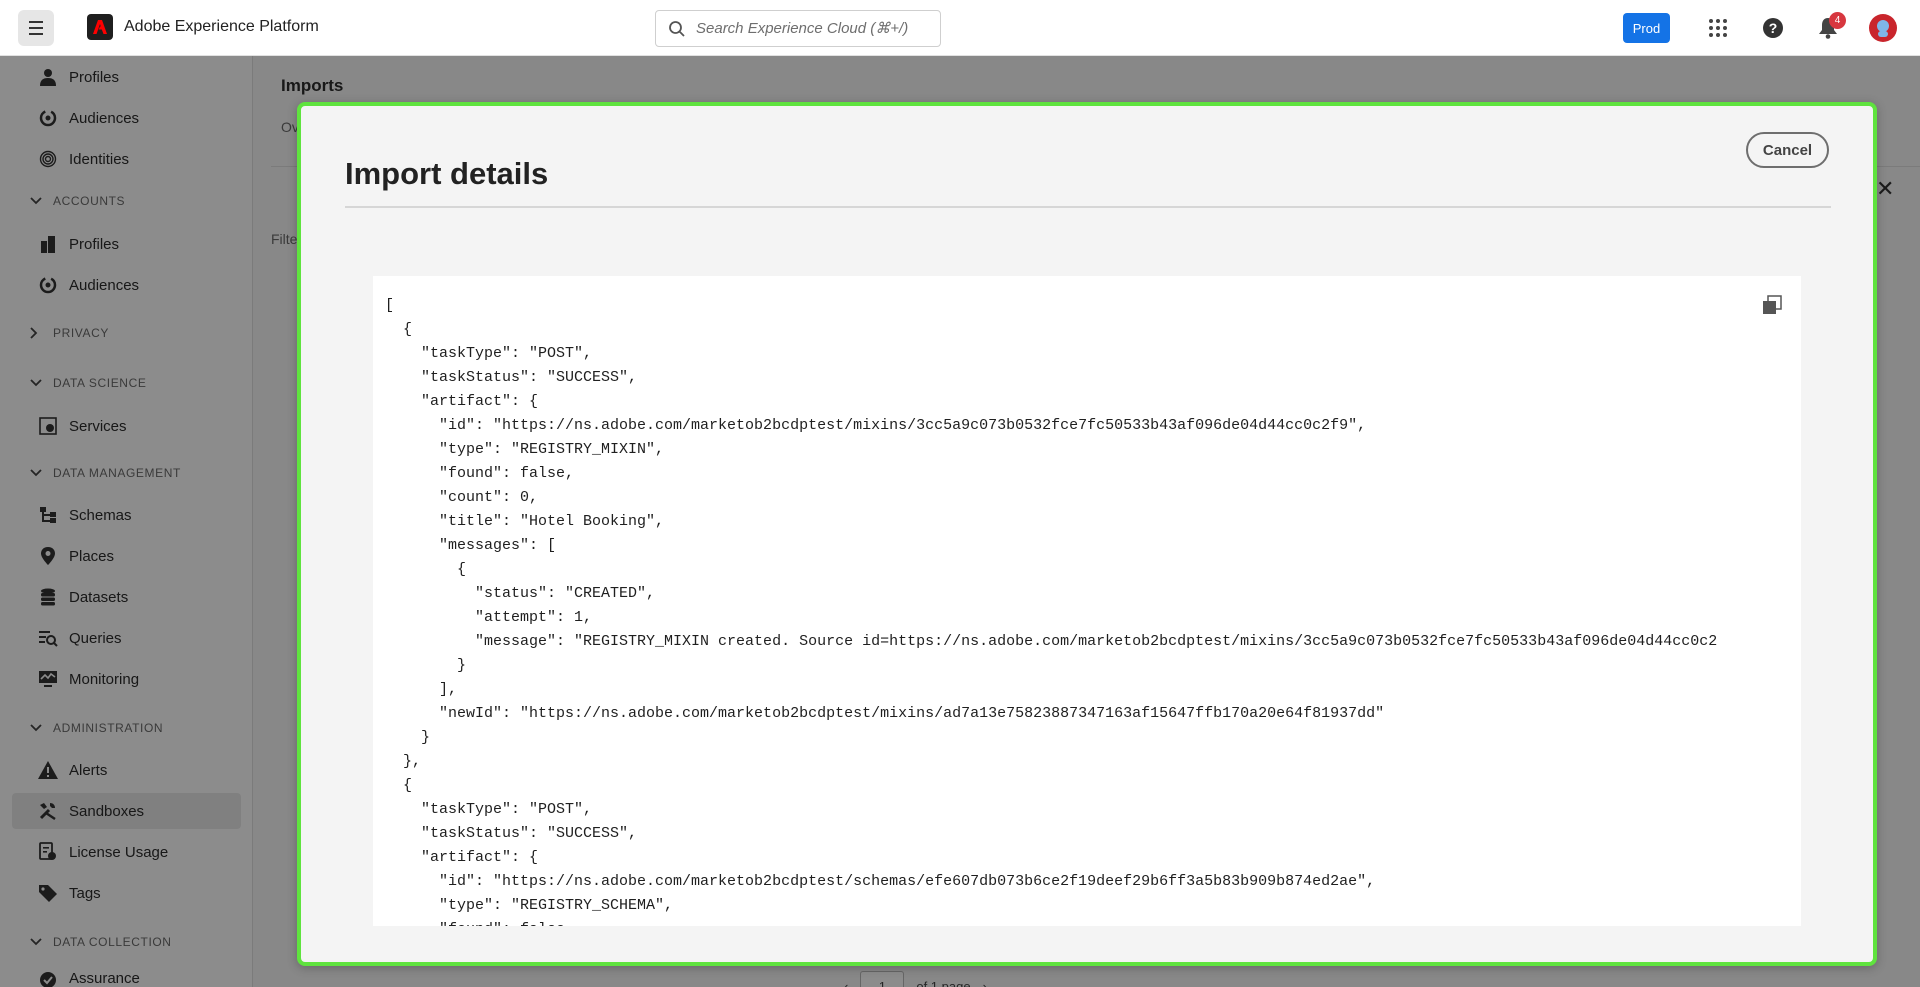 This screenshot has height=987, width=1920. I want to click on code-line: "type": "REGISTRY_MIXIN",, so click(525, 449).